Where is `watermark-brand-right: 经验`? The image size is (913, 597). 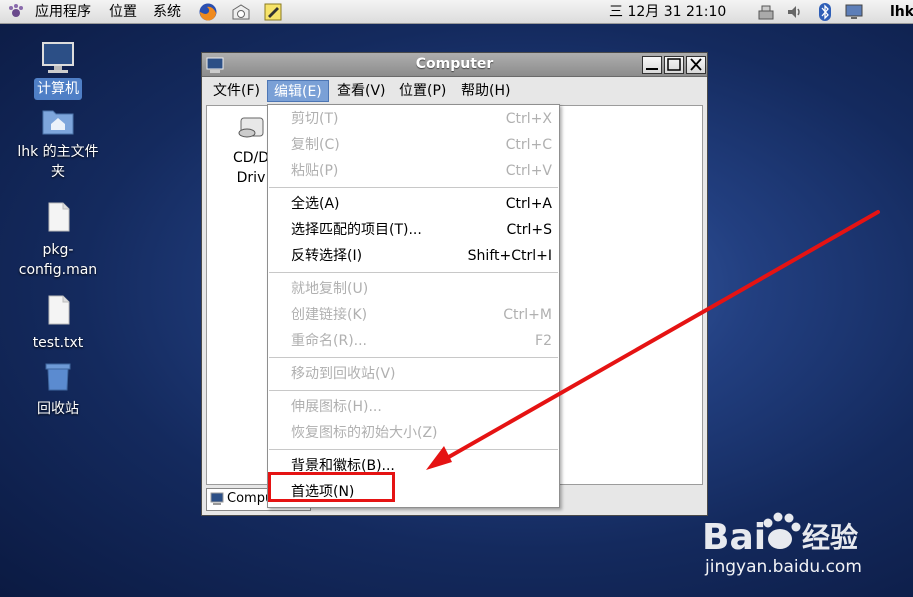
watermark-brand-right: 经验 is located at coordinates (830, 537).